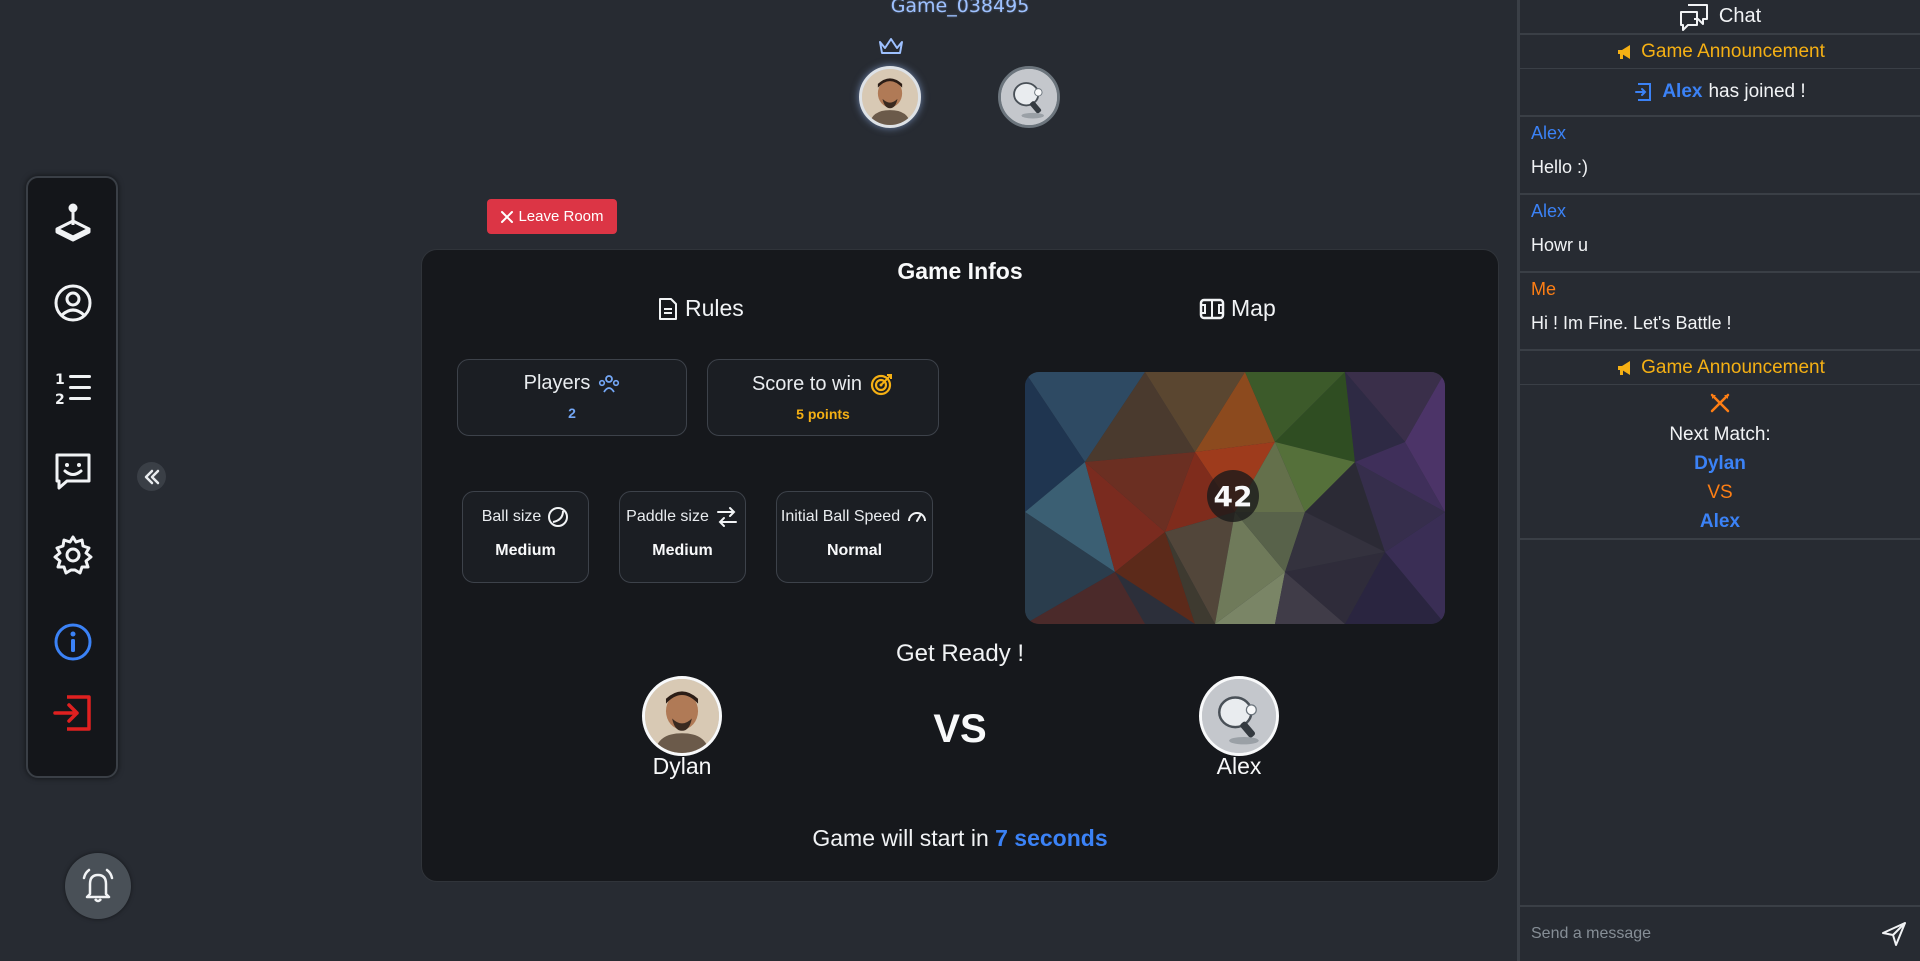 Image resolution: width=1920 pixels, height=961 pixels. Describe the element at coordinates (1740, 16) in the screenshot. I see `chat-title: Chat` at that location.